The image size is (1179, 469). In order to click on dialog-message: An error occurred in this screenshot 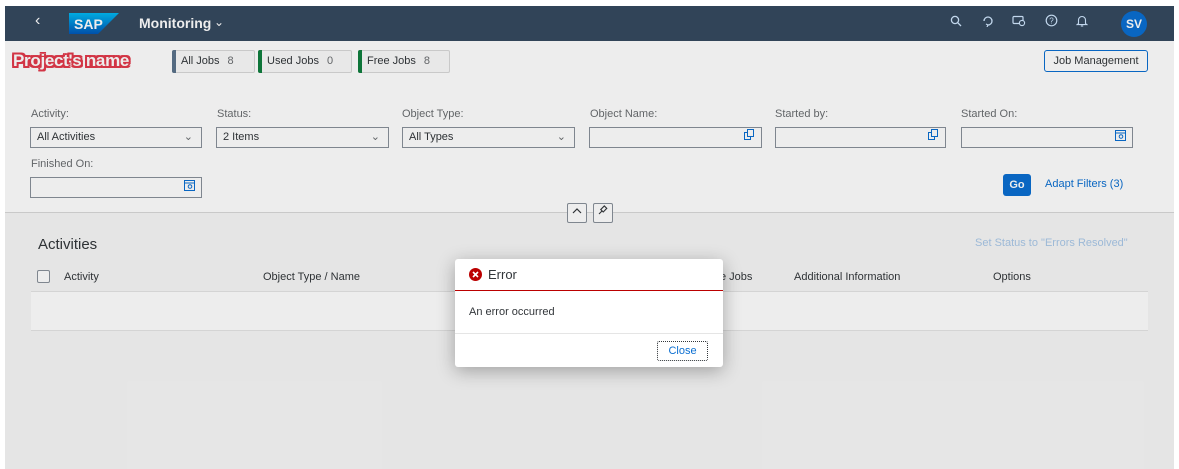, I will do `click(512, 312)`.